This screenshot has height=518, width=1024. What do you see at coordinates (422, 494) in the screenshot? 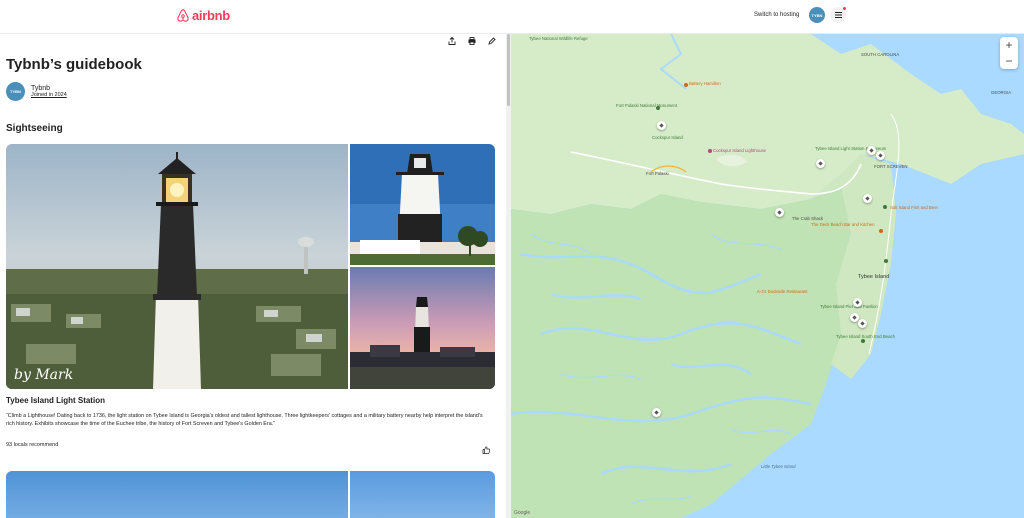
I see `next-place-photo-side` at bounding box center [422, 494].